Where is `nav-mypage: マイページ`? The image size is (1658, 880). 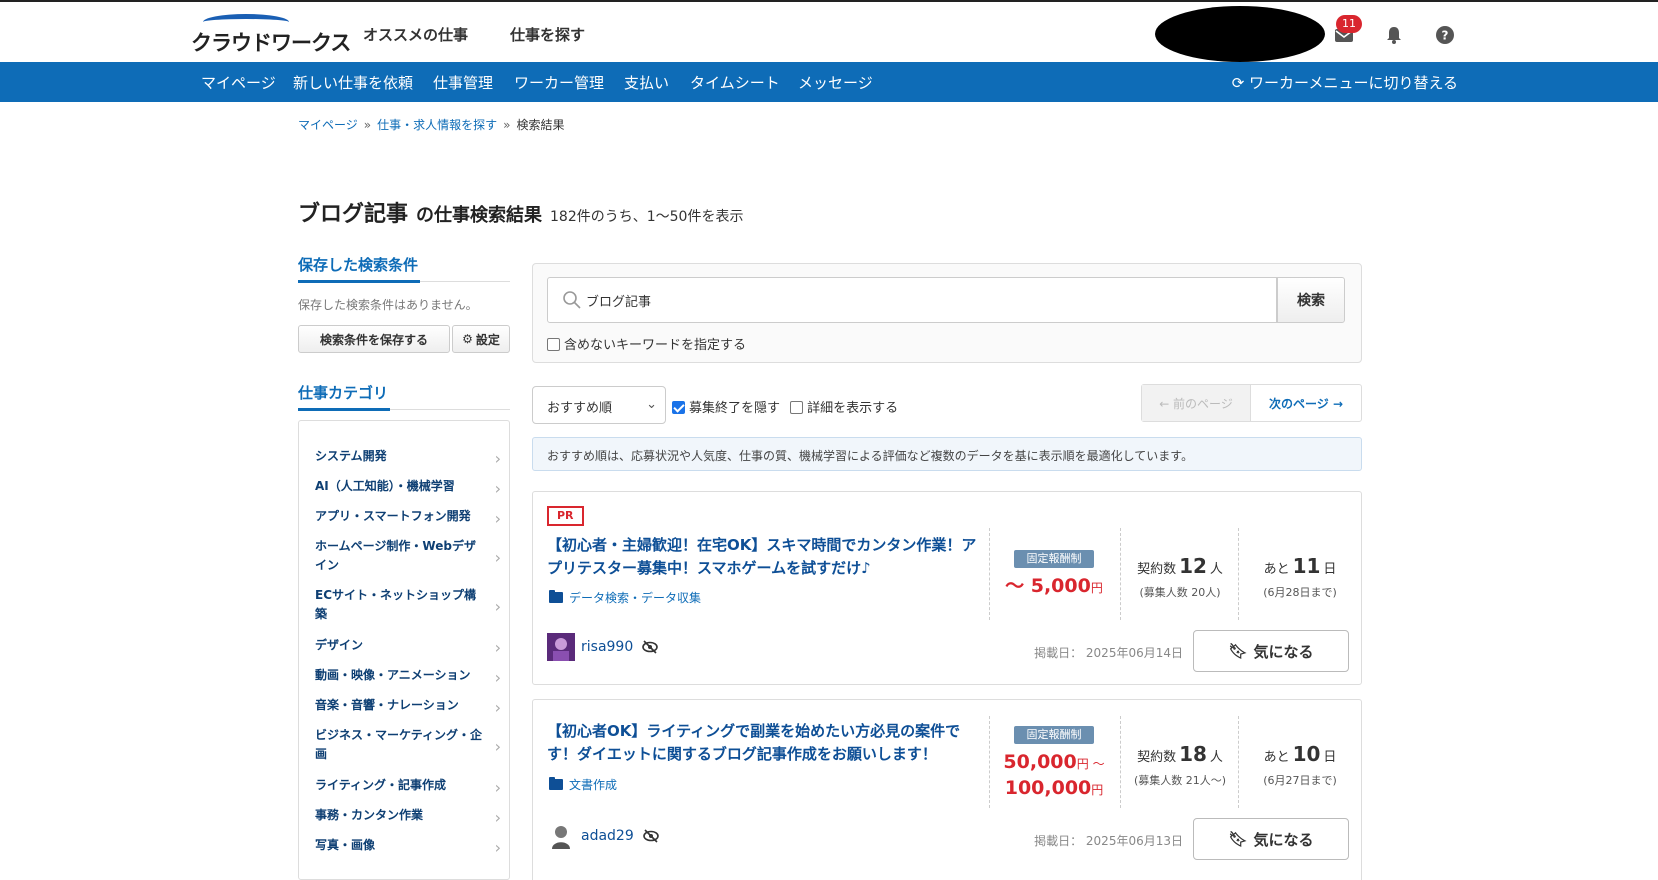
nav-mypage: マイページ is located at coordinates (238, 82).